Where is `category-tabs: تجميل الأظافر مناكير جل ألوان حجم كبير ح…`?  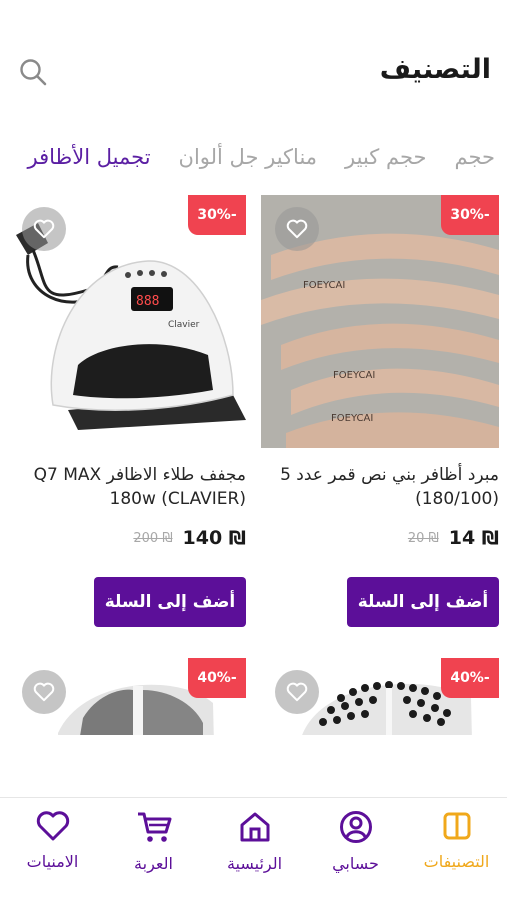
category-tabs: تجميل الأظافر مناكير جل ألوان حجم كبير ح… is located at coordinates (253, 158).